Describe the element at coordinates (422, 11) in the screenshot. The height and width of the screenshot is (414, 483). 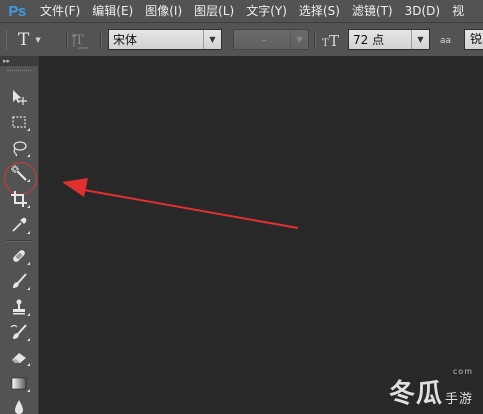
I see `menu-3d: 3D(D)` at that location.